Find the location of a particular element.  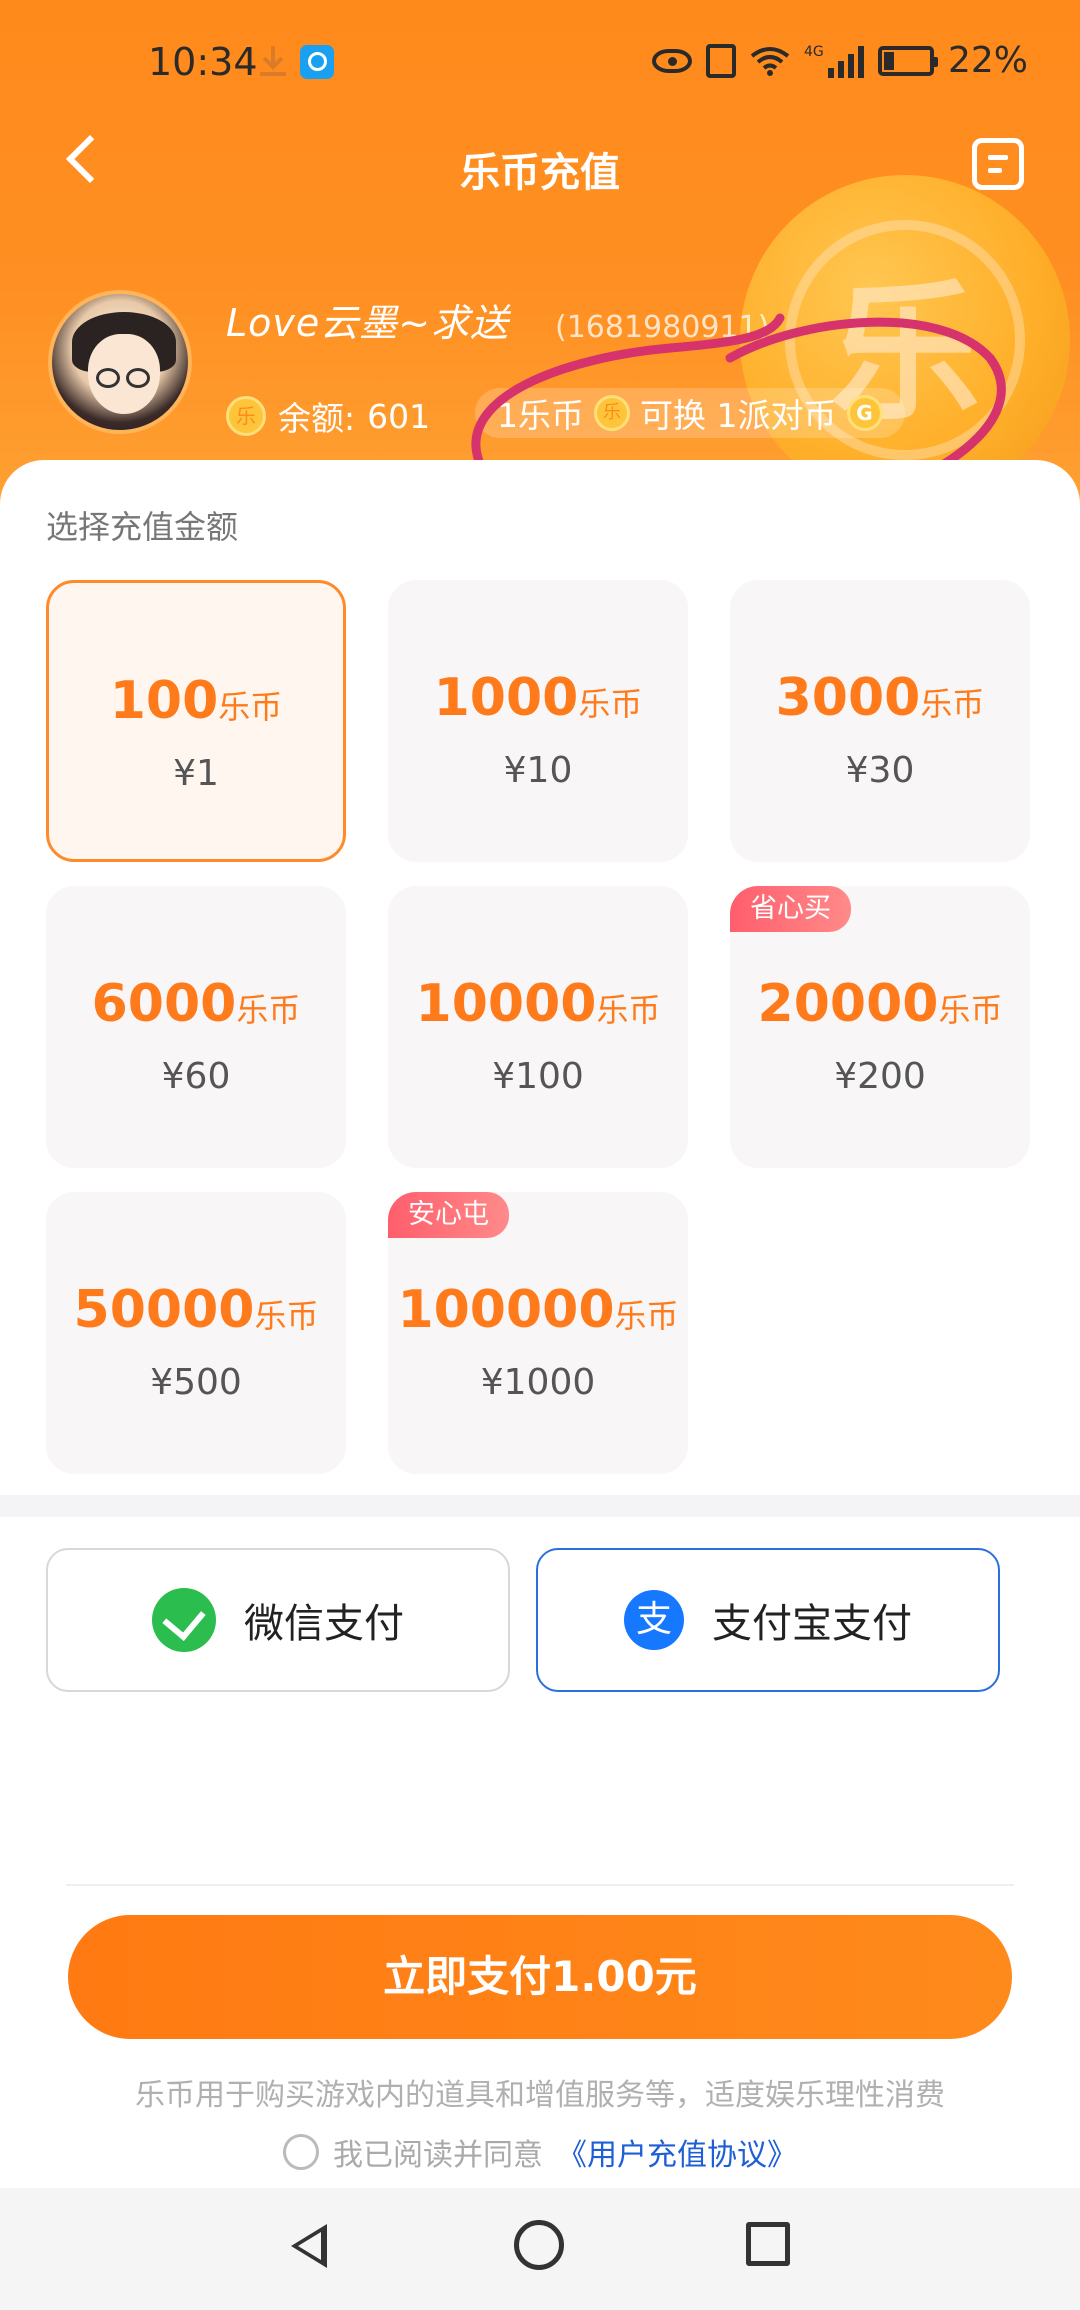

wechat-pay-button: 微信支付 is located at coordinates (278, 1620).